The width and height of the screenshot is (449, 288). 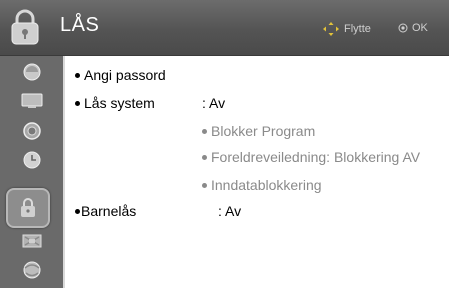 I want to click on lock-system-label: Lås system, so click(x=119, y=103).